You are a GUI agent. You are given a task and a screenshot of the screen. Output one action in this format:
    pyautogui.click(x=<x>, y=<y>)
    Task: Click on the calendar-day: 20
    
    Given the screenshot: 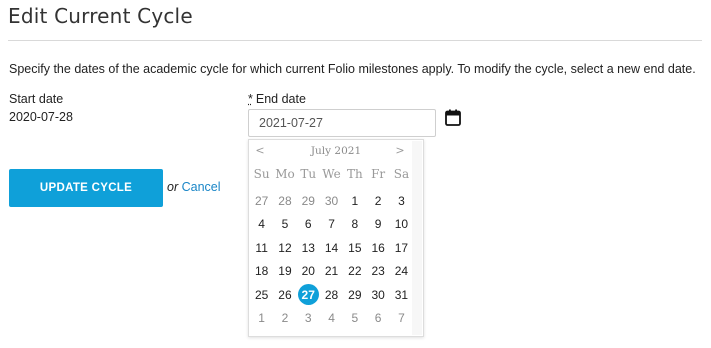 What is the action you would take?
    pyautogui.click(x=308, y=272)
    